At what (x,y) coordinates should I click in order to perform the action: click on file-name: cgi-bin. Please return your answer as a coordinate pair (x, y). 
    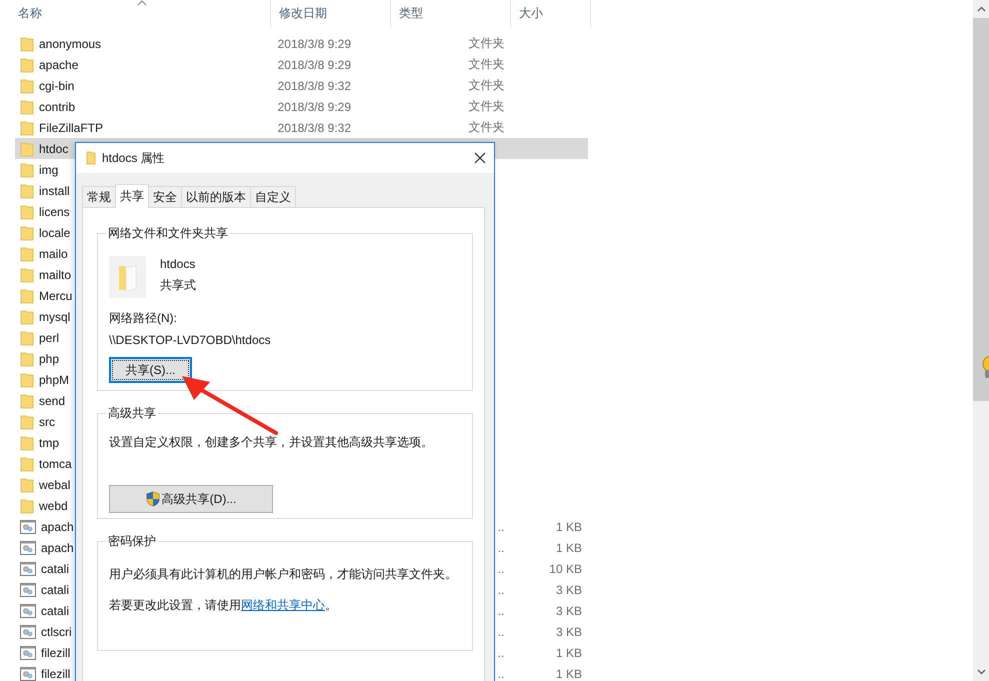
    Looking at the image, I should click on (56, 85).